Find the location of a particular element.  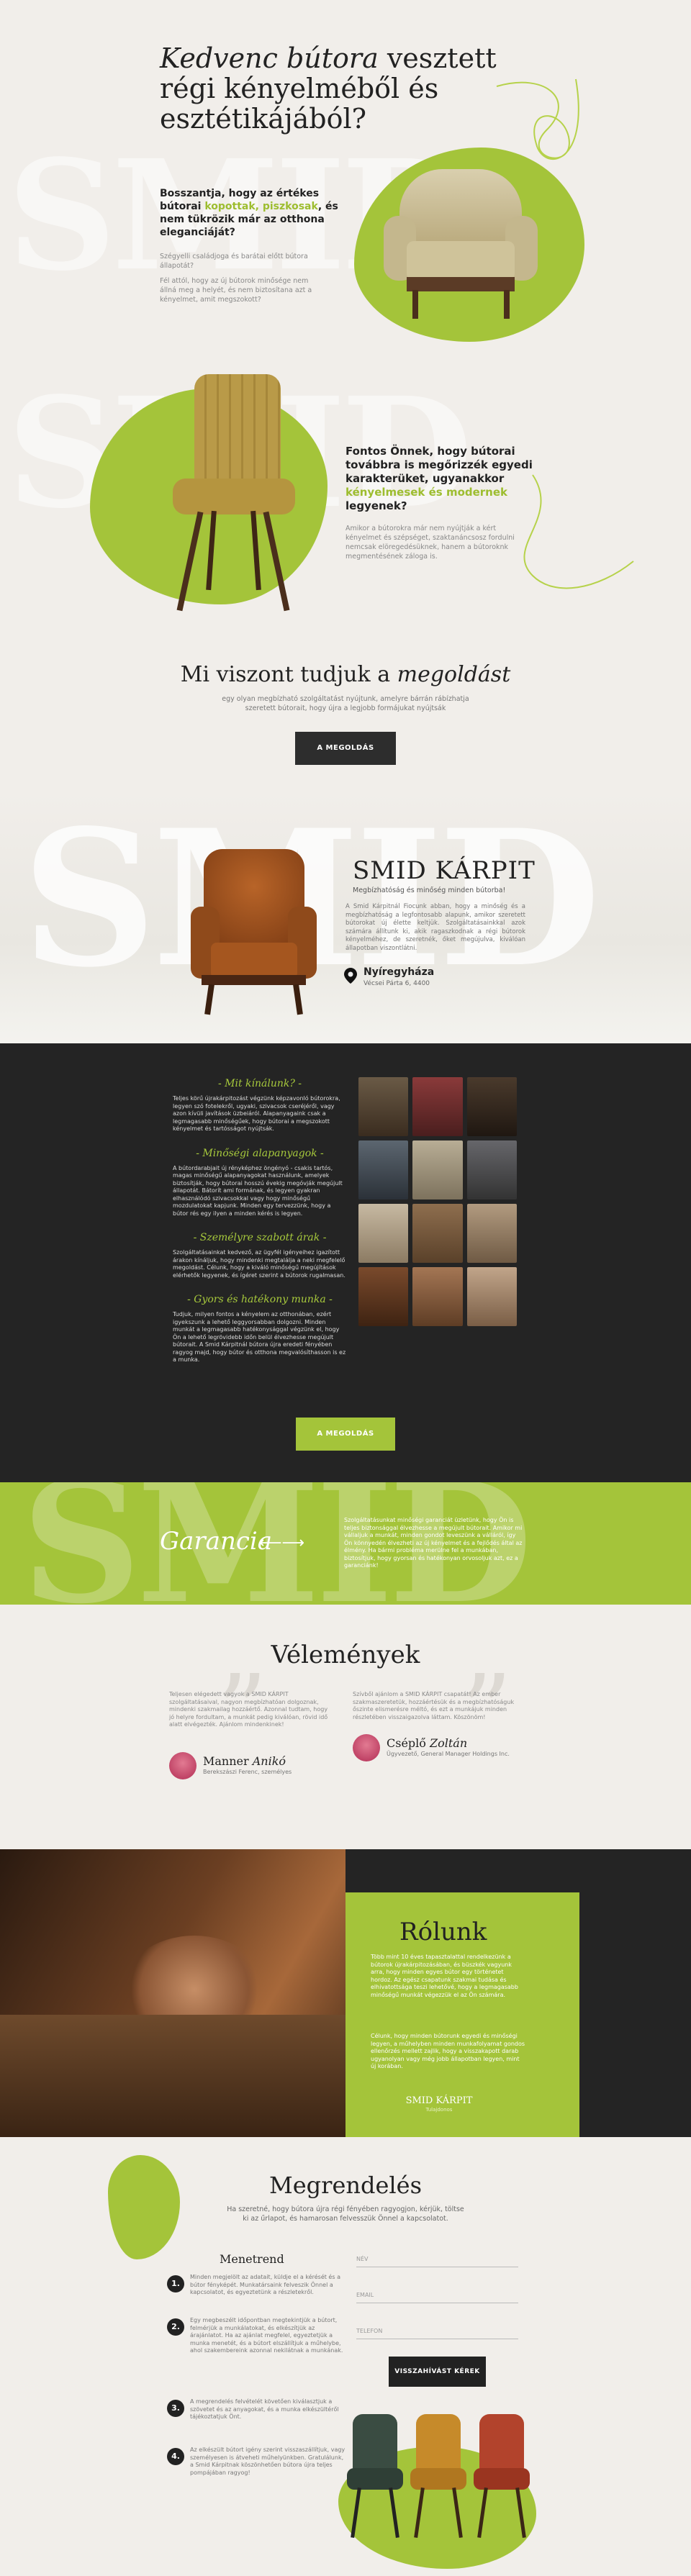

email-field: EMAIL is located at coordinates (437, 2297).